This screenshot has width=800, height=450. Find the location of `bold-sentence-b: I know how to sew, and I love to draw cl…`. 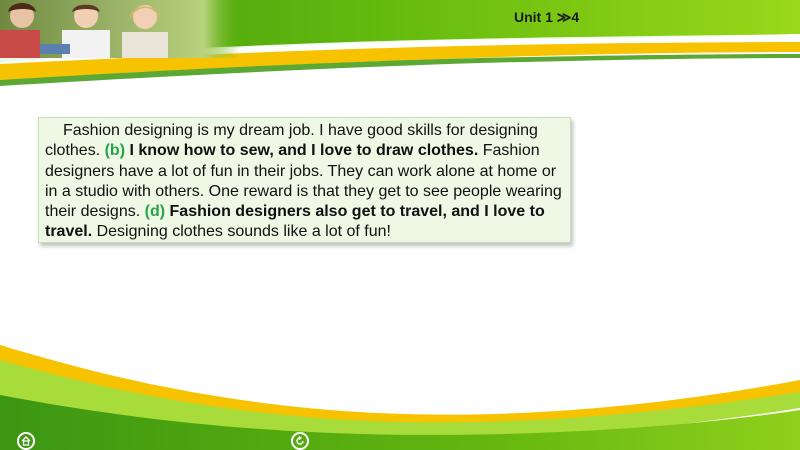

bold-sentence-b: I know how to sew, and I love to draw cl… is located at coordinates (304, 151).